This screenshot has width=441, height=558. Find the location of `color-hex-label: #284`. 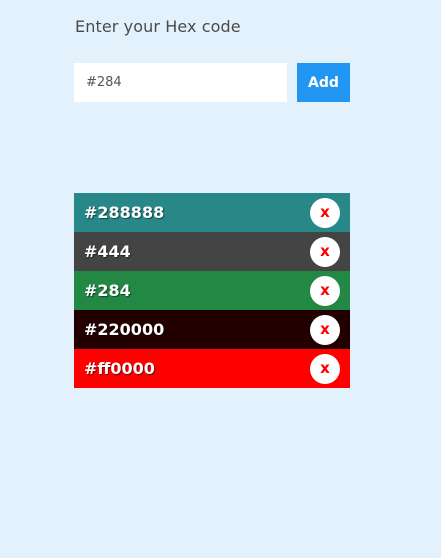

color-hex-label: #284 is located at coordinates (107, 290).